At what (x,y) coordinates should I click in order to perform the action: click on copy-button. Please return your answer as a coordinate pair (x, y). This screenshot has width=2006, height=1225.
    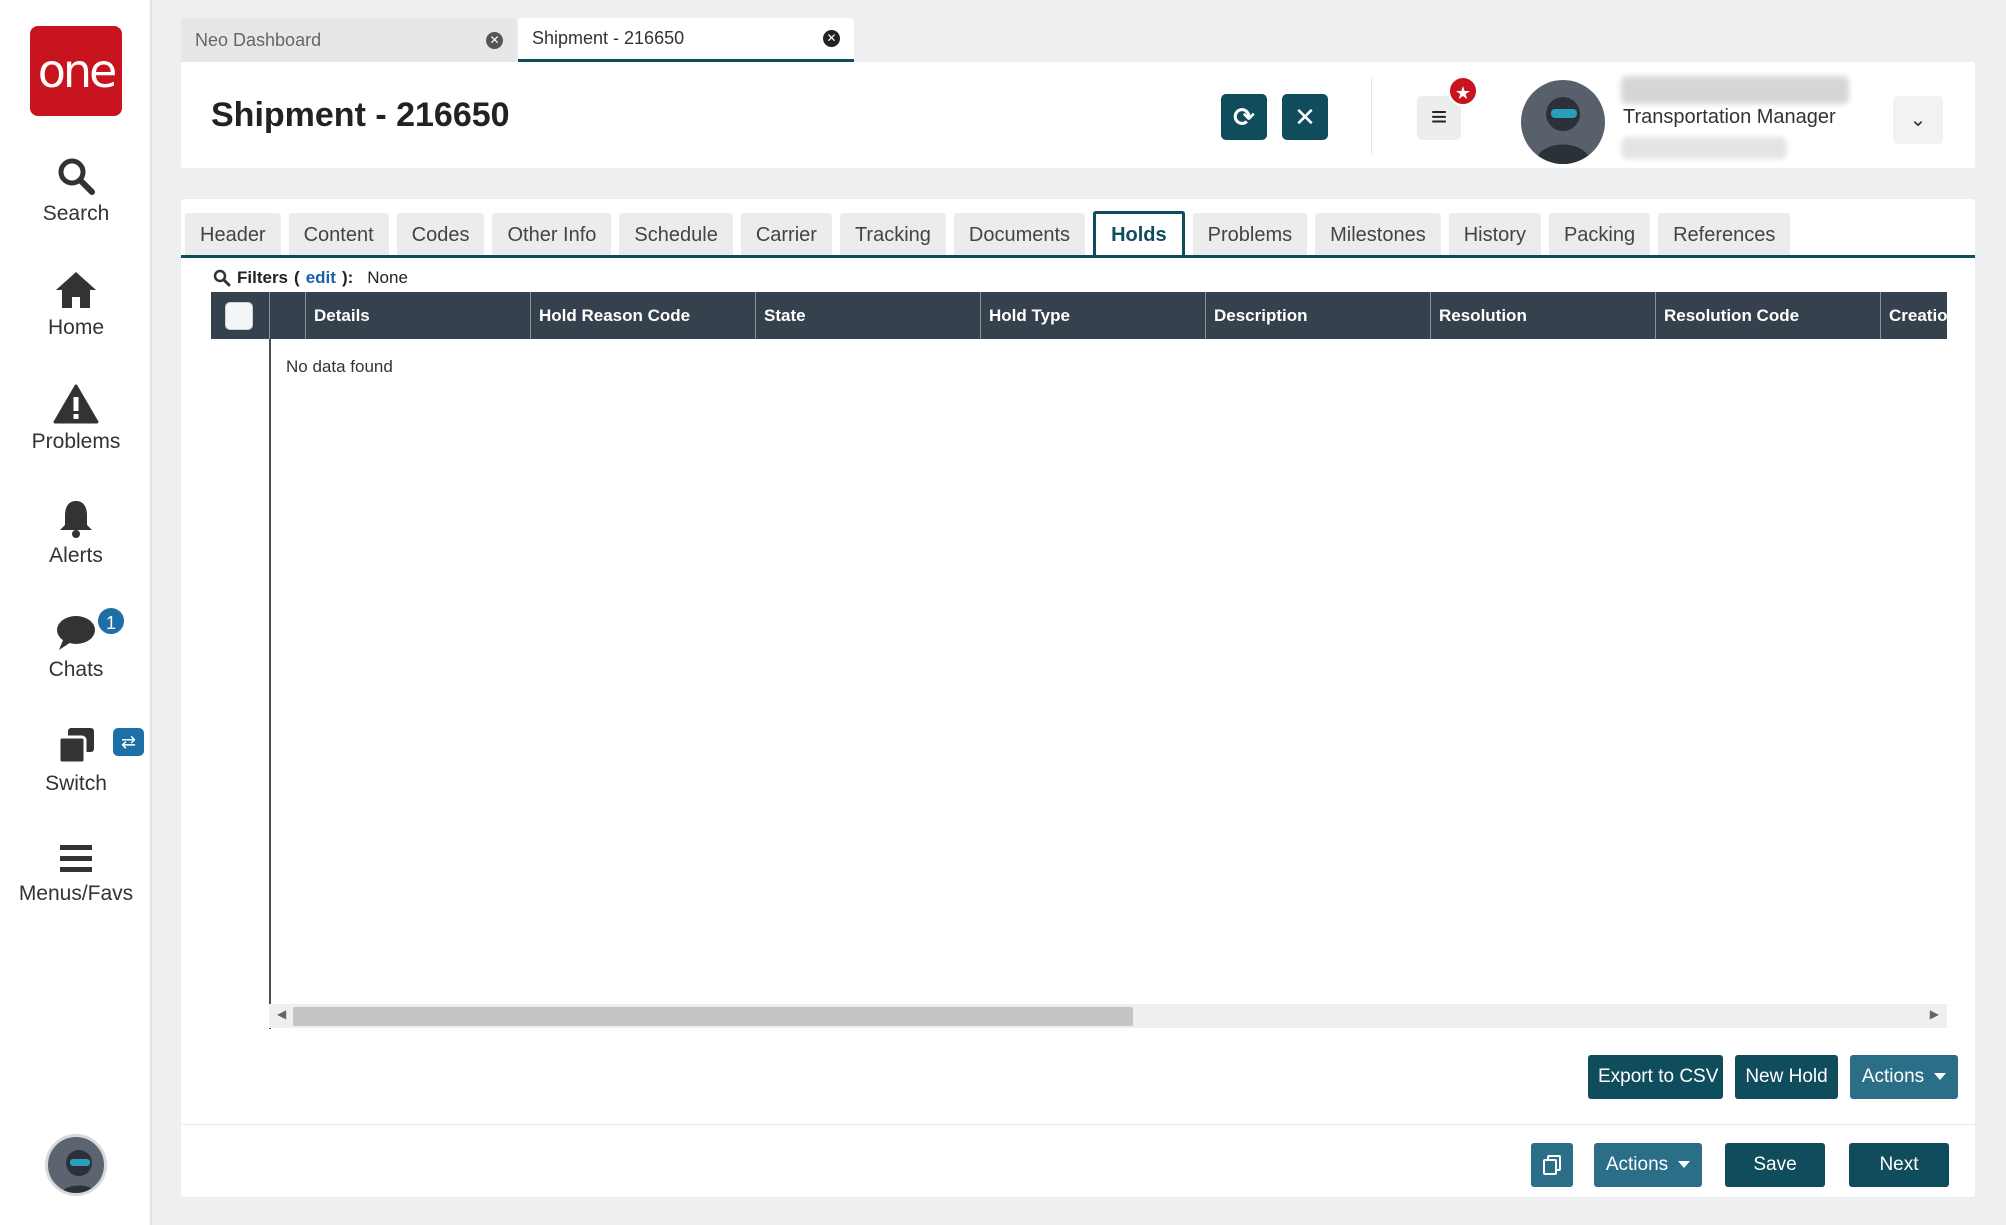
    Looking at the image, I should click on (1552, 1165).